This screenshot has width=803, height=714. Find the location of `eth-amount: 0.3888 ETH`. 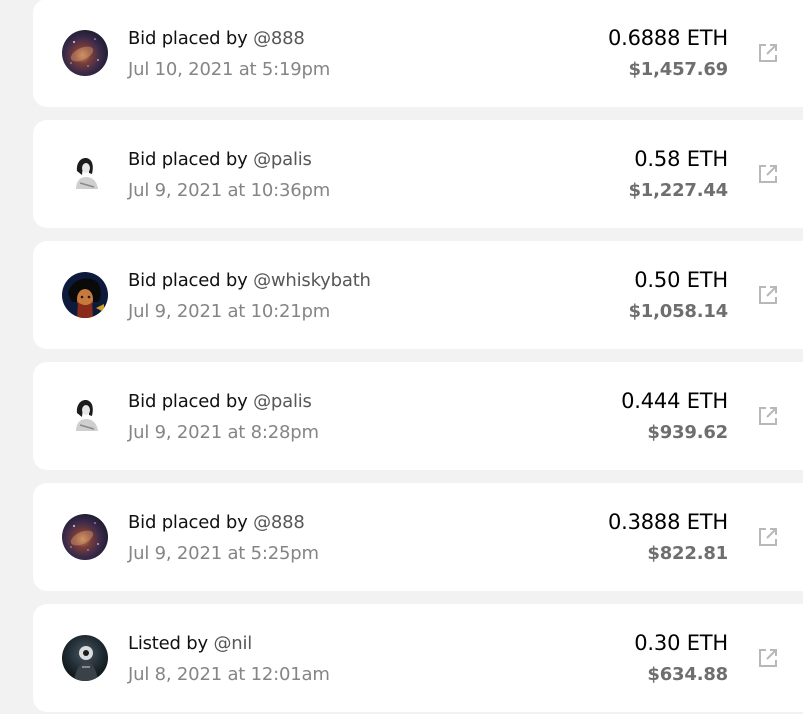

eth-amount: 0.3888 ETH is located at coordinates (667, 522).